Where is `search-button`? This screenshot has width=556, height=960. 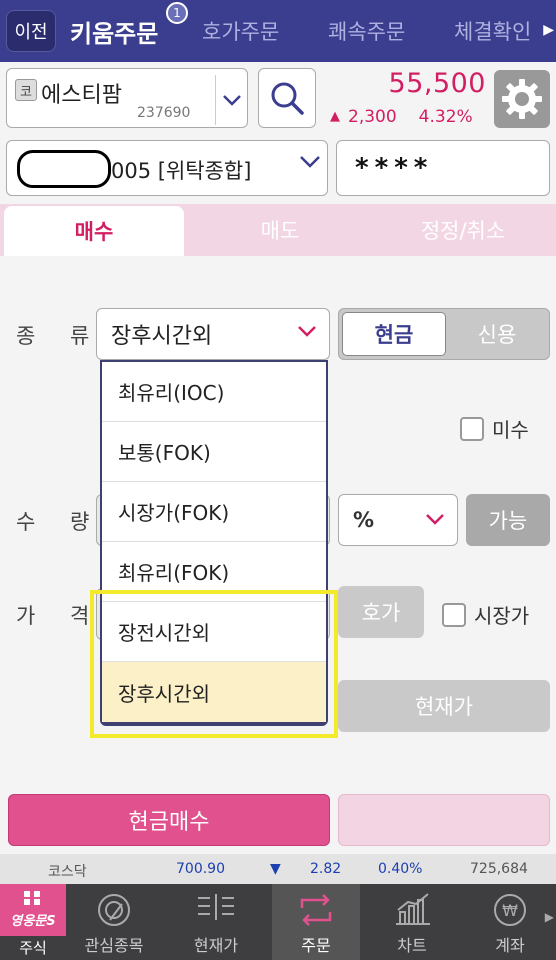 search-button is located at coordinates (287, 98).